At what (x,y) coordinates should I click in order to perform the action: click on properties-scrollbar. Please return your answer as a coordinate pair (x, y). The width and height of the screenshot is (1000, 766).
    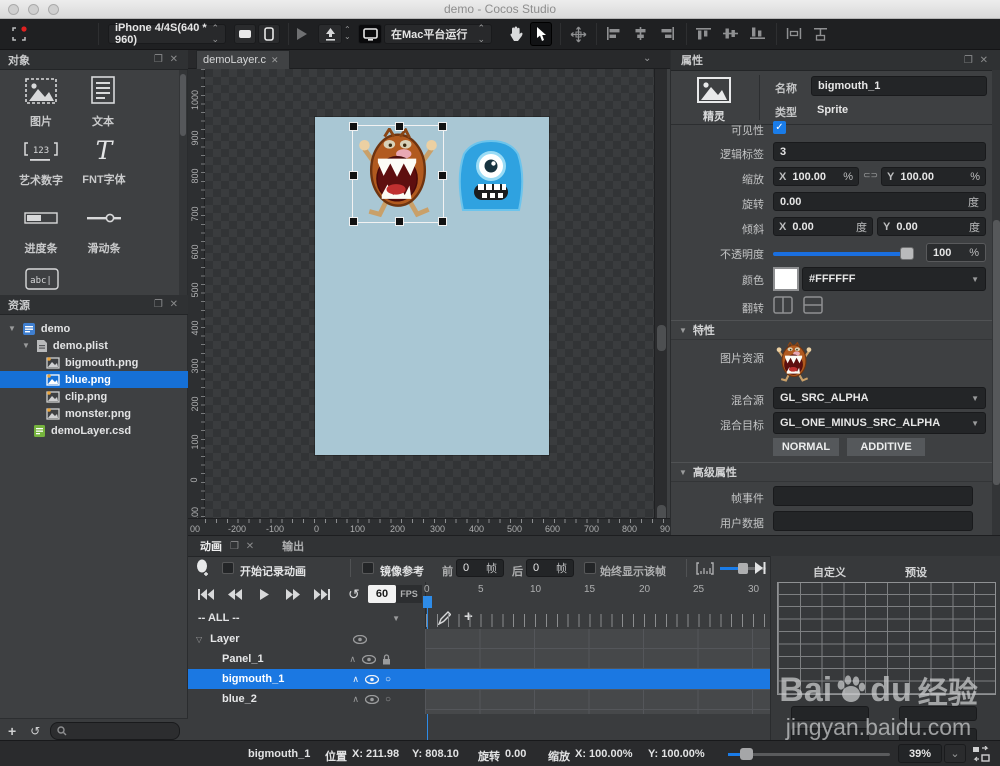
    Looking at the image, I should click on (996, 302).